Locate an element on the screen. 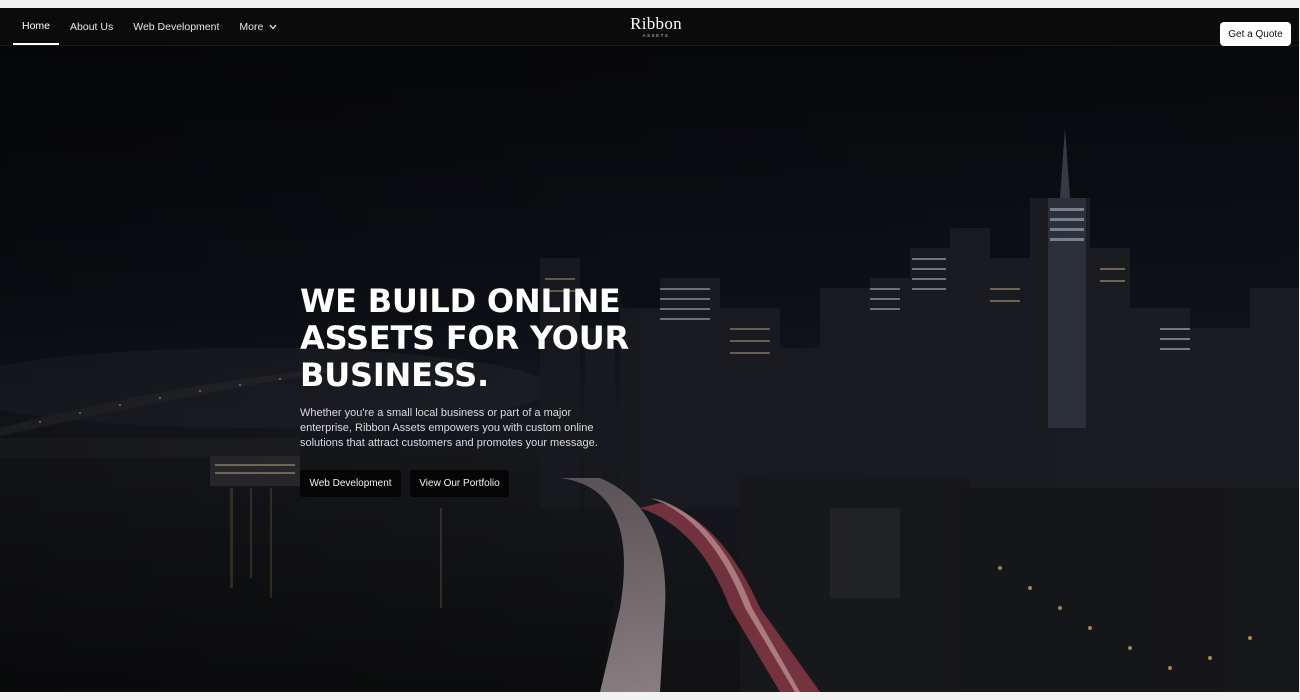 This screenshot has height=700, width=1300. nav-item-about-us: About Us is located at coordinates (91, 26).